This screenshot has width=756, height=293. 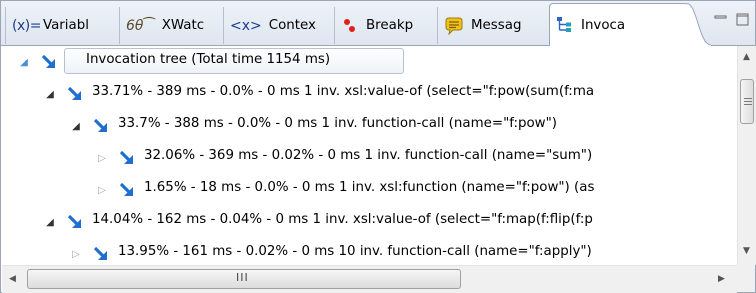 What do you see at coordinates (746, 278) in the screenshot?
I see `scrollbar-corner` at bounding box center [746, 278].